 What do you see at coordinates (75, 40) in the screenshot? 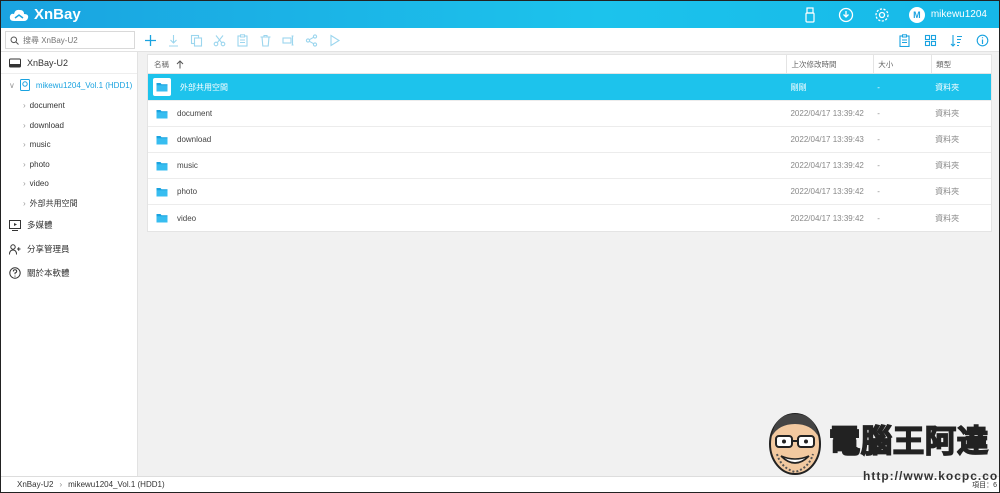
I see `search-input` at bounding box center [75, 40].